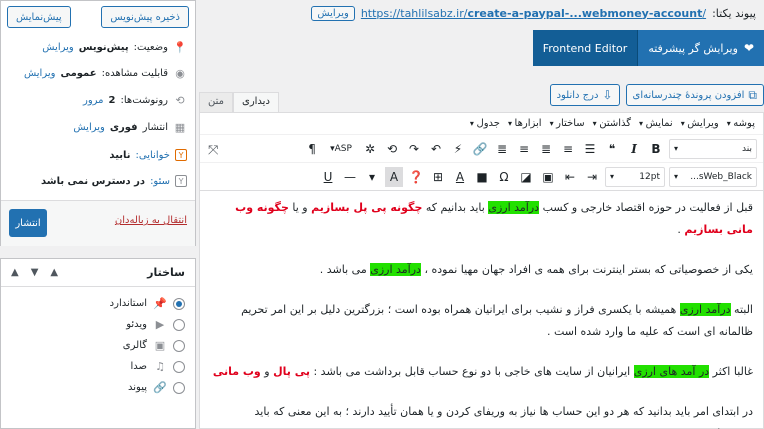 Image resolution: width=764 pixels, height=429 pixels. Describe the element at coordinates (460, 177) in the screenshot. I see `text-color-icon: A` at that location.